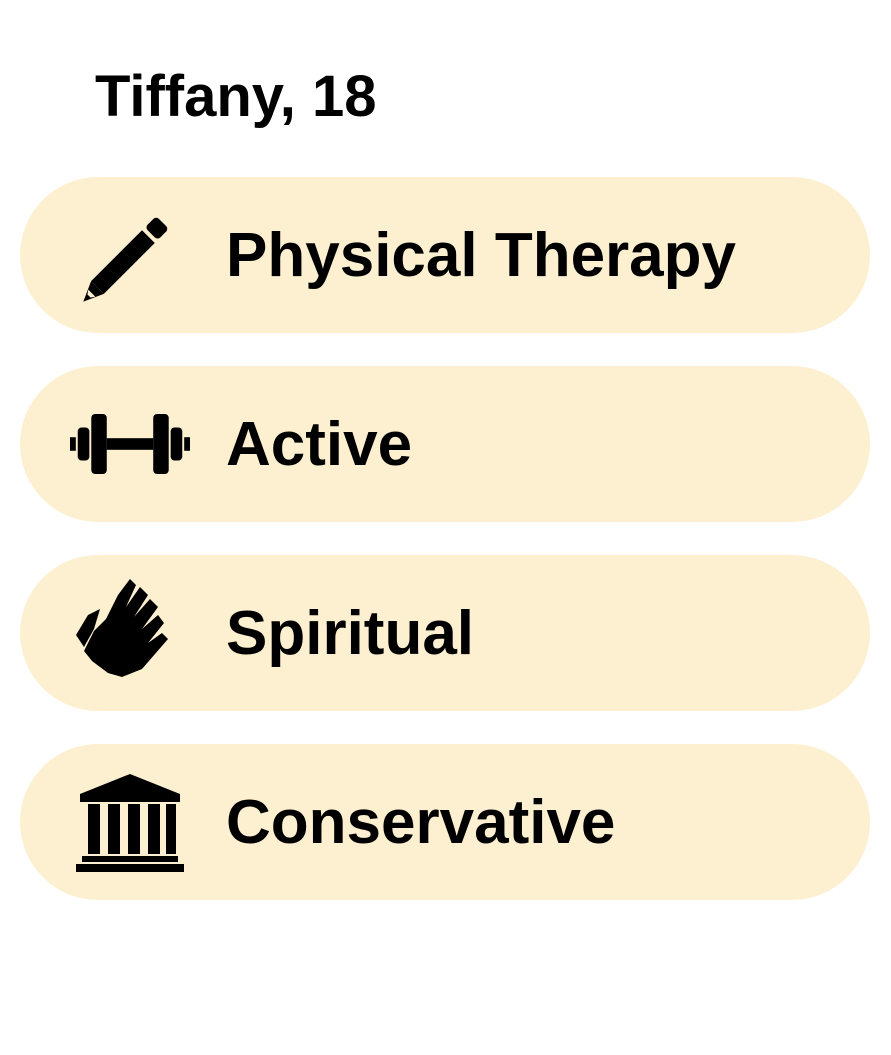 The height and width of the screenshot is (1055, 891). Describe the element at coordinates (130, 255) in the screenshot. I see `pencil-icon` at that location.